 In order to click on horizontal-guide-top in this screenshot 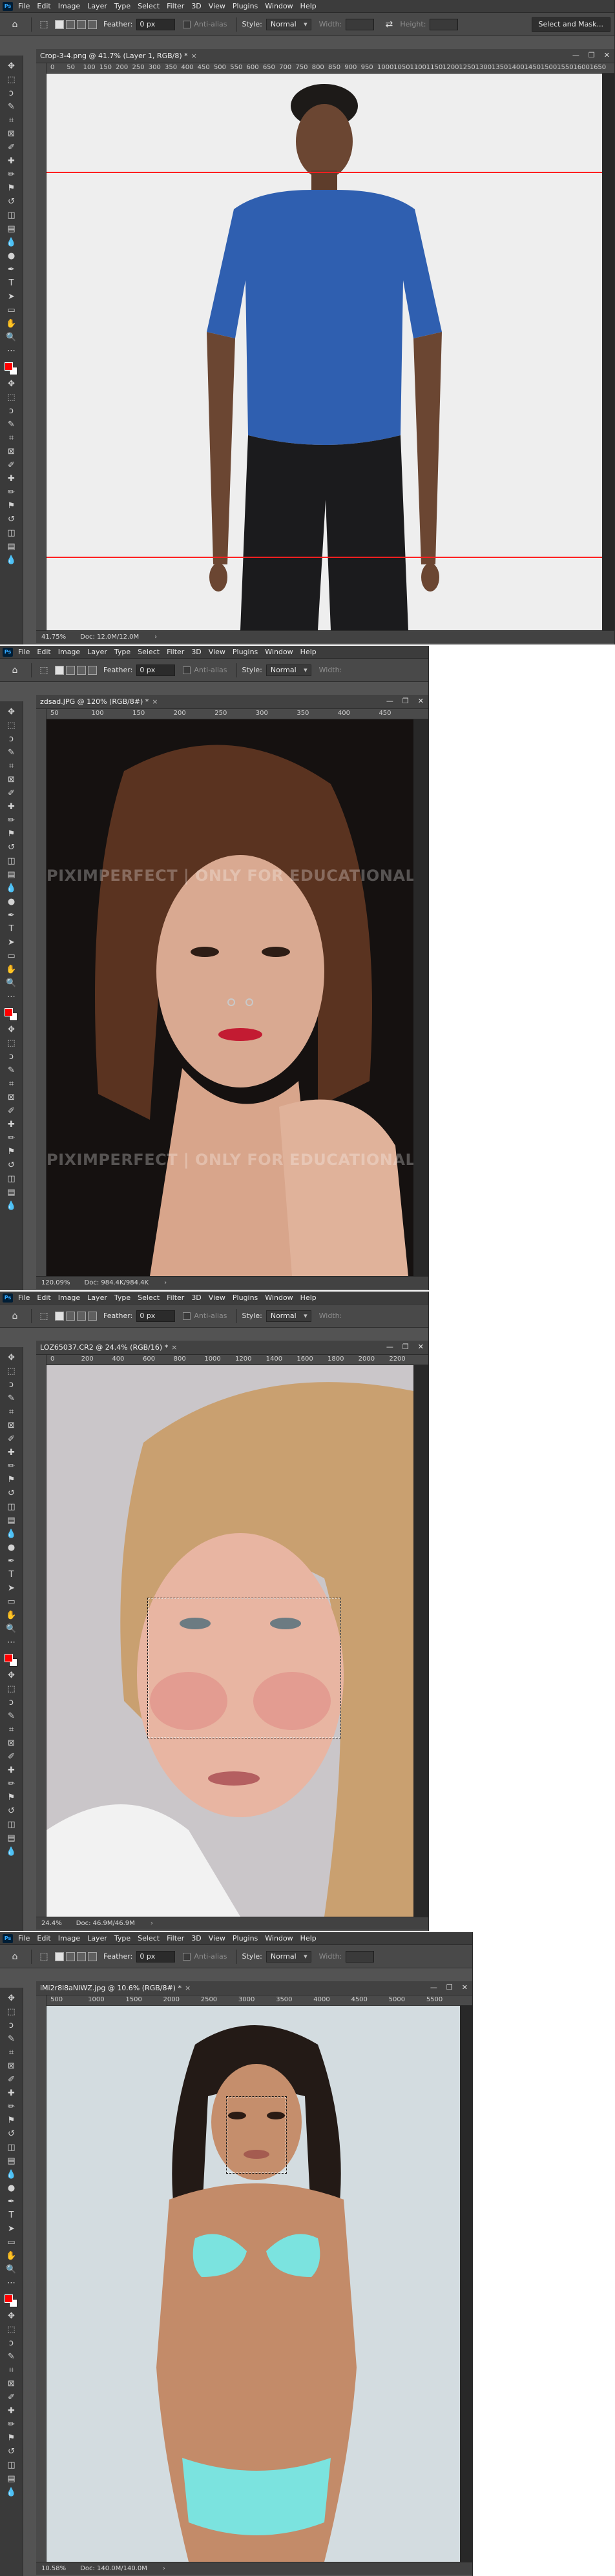, I will do `click(324, 172)`.